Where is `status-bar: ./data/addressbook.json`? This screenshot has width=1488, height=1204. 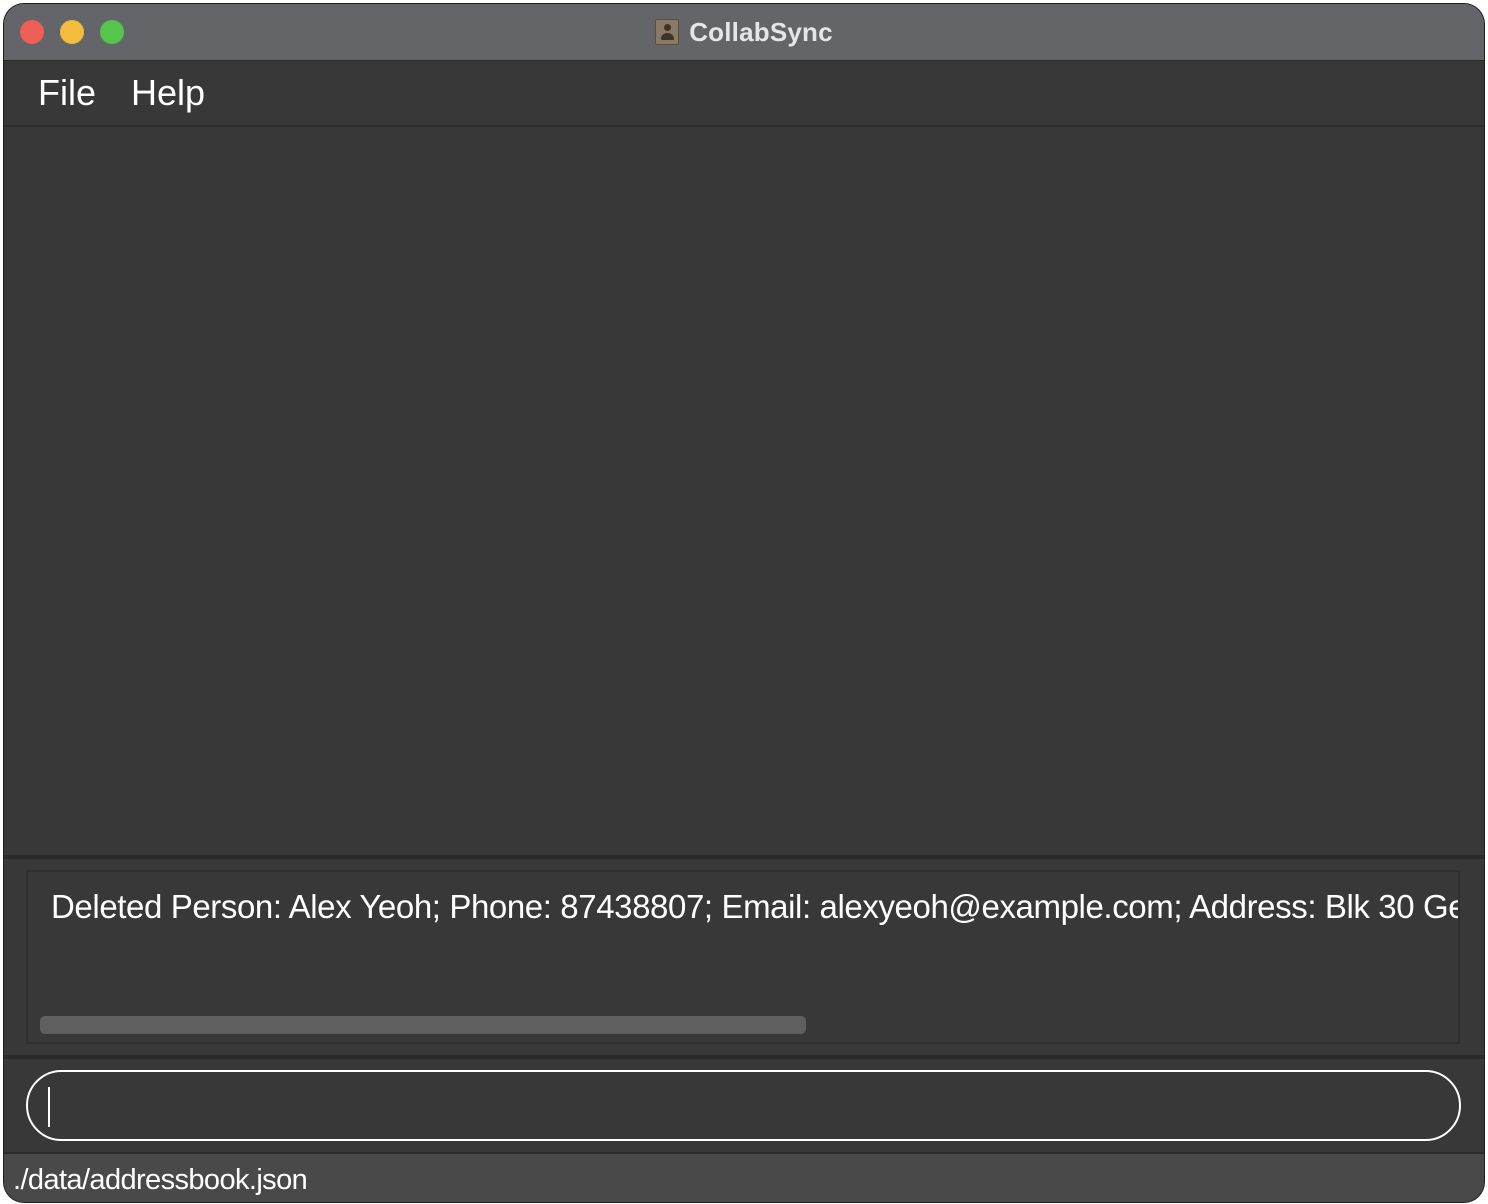
status-bar: ./data/addressbook.json is located at coordinates (744, 1178).